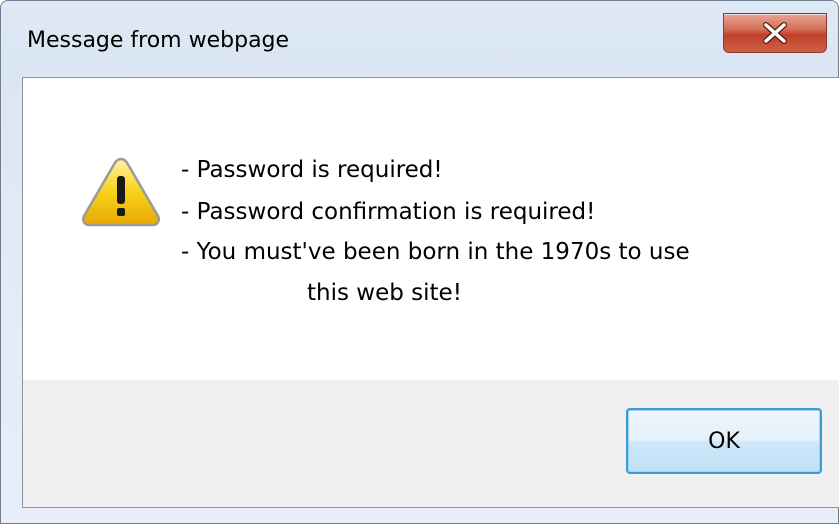 Image resolution: width=839 pixels, height=524 pixels. What do you see at coordinates (312, 170) in the screenshot?
I see `message-line: - Password is required!` at bounding box center [312, 170].